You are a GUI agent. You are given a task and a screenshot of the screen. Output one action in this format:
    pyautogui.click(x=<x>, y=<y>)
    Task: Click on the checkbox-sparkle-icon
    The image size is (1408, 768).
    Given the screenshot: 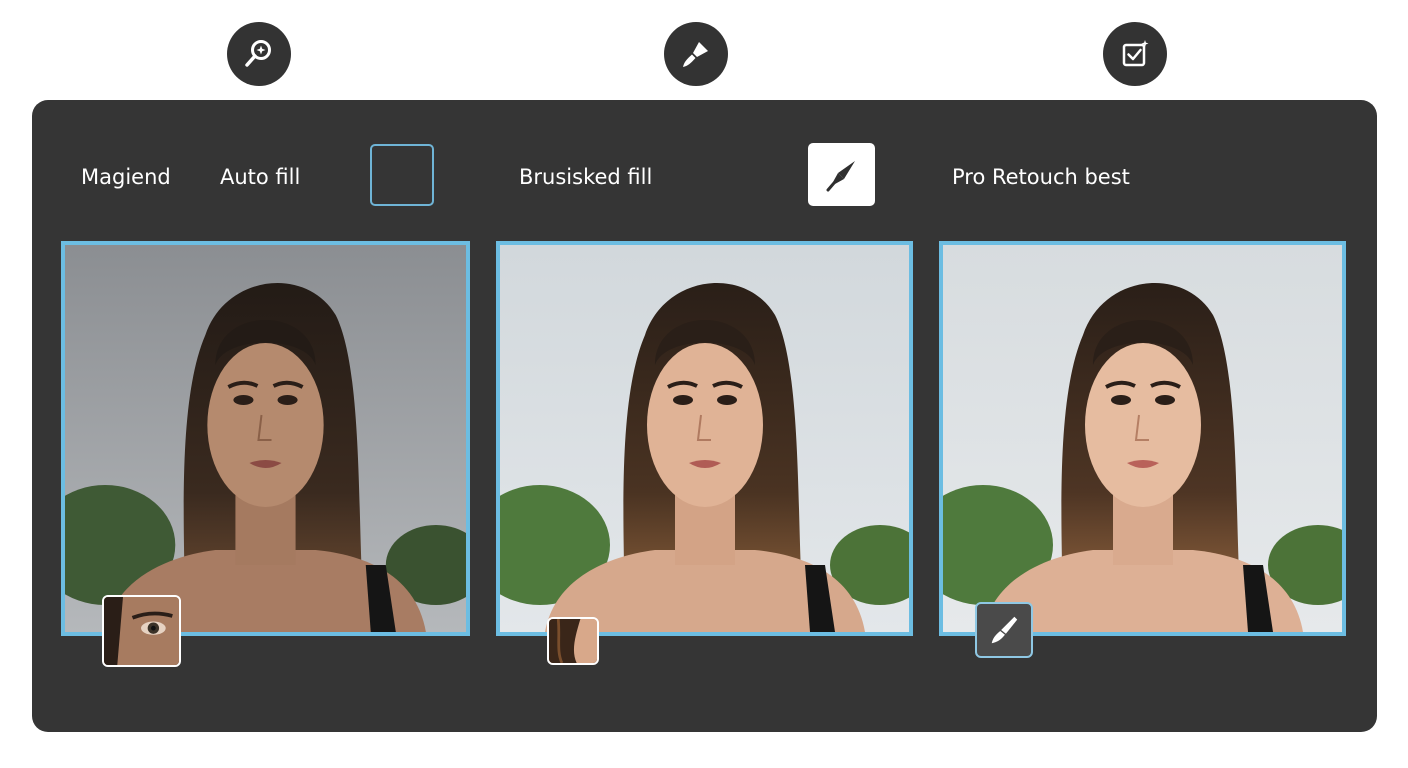 What is the action you would take?
    pyautogui.click(x=1135, y=54)
    